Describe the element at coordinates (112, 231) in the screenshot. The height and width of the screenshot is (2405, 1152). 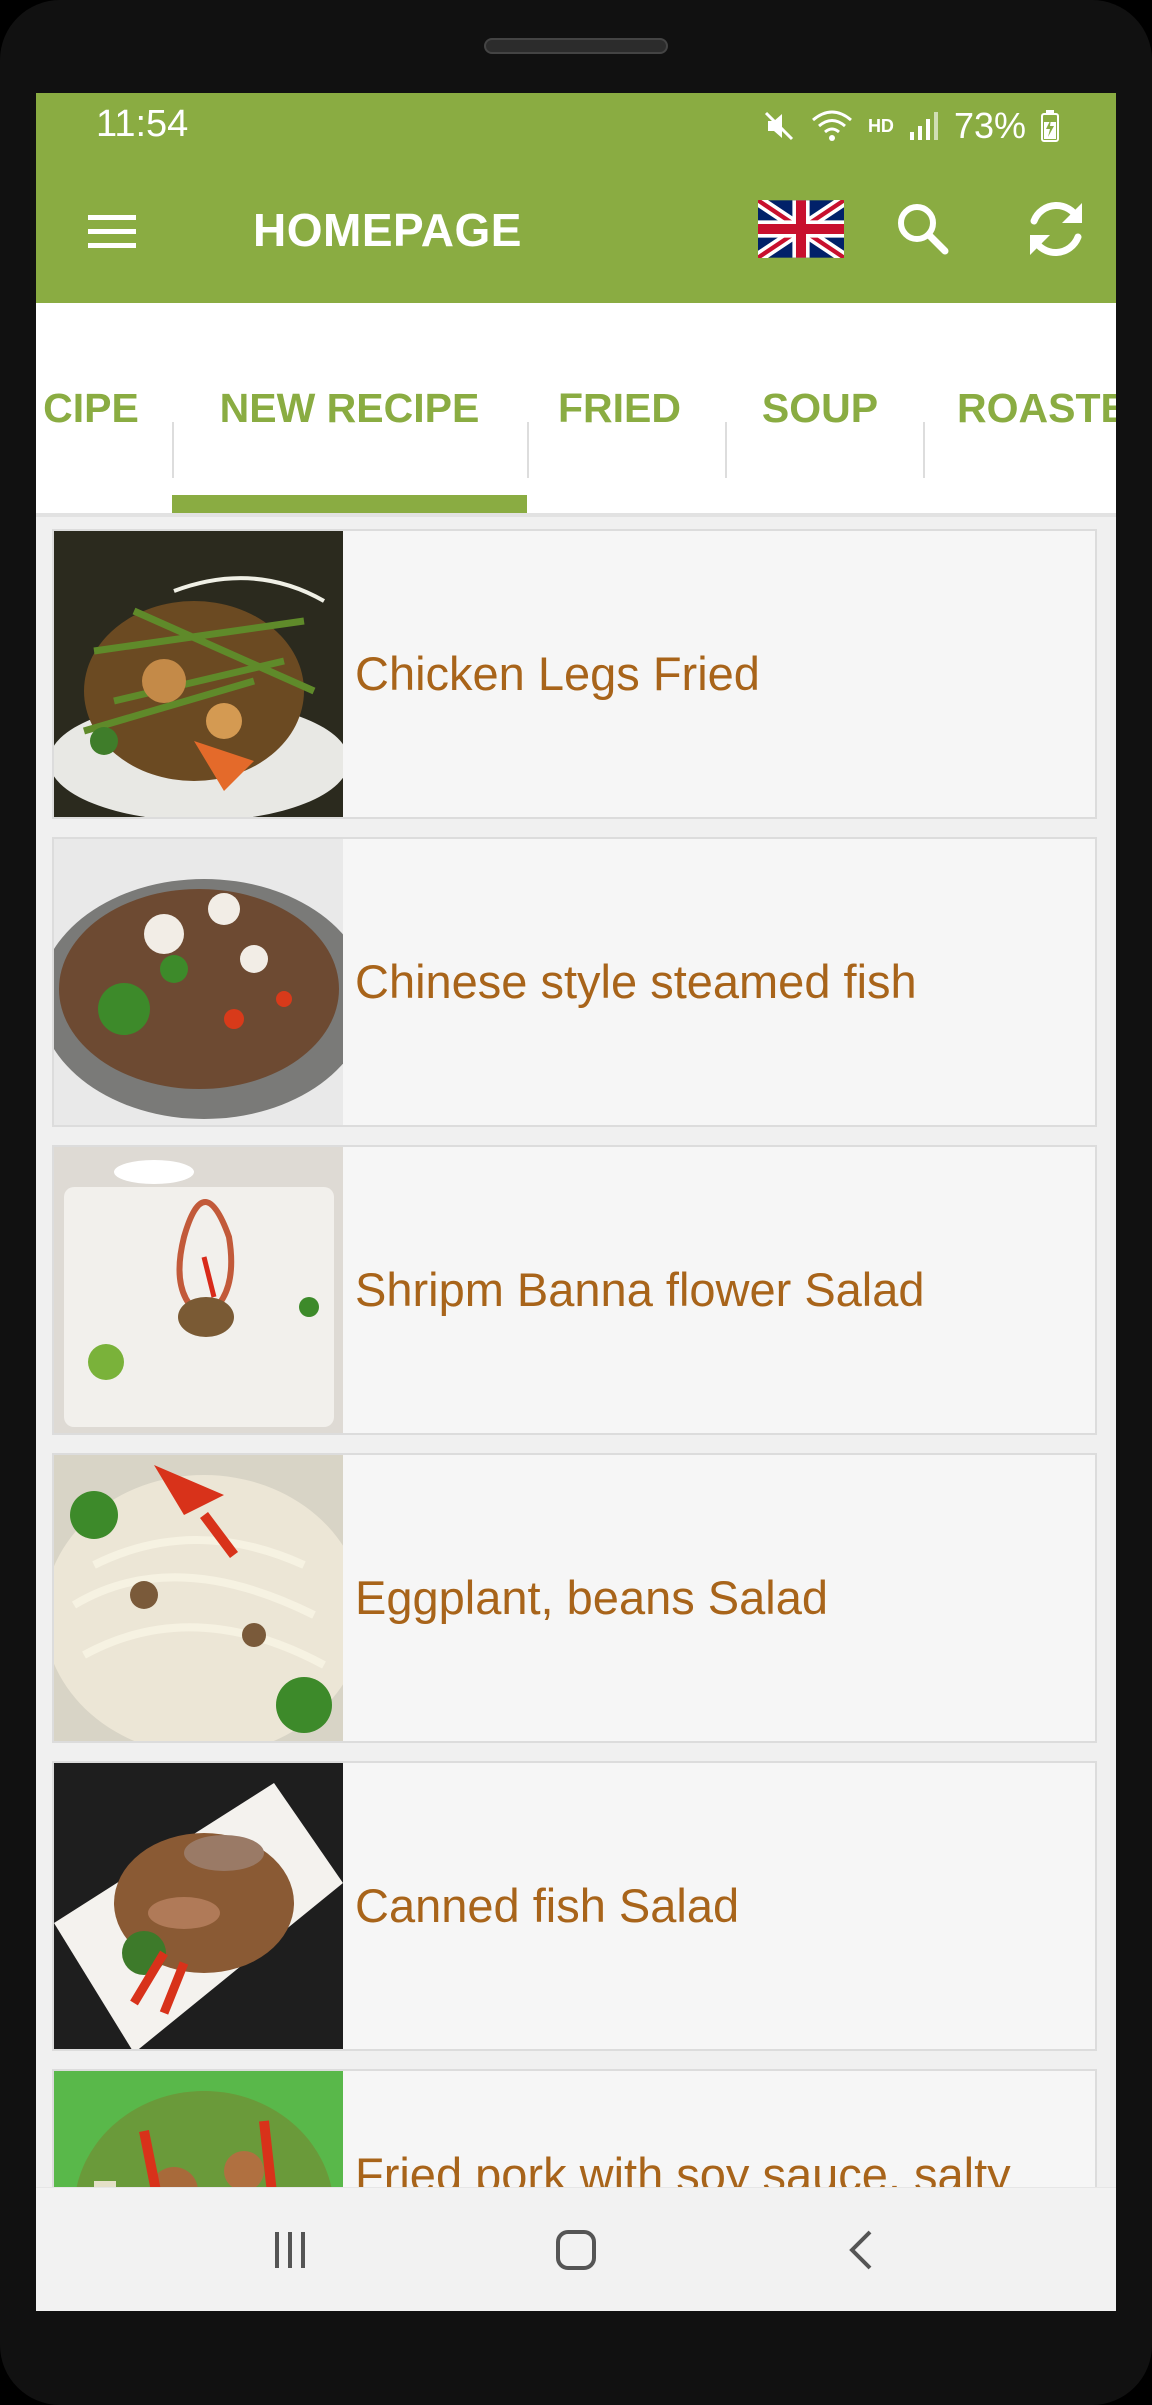
I see `hamburger-menu-icon` at that location.